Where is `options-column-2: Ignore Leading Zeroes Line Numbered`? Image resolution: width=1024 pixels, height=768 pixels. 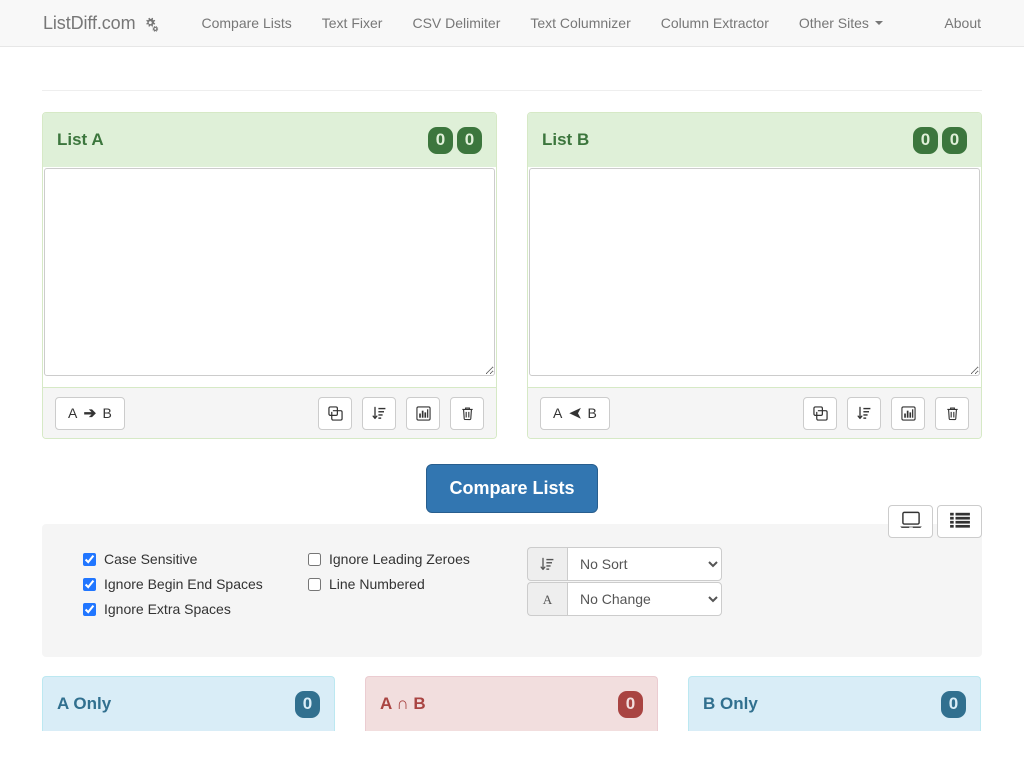
options-column-2: Ignore Leading Zeroes Line Numbered is located at coordinates (415, 573).